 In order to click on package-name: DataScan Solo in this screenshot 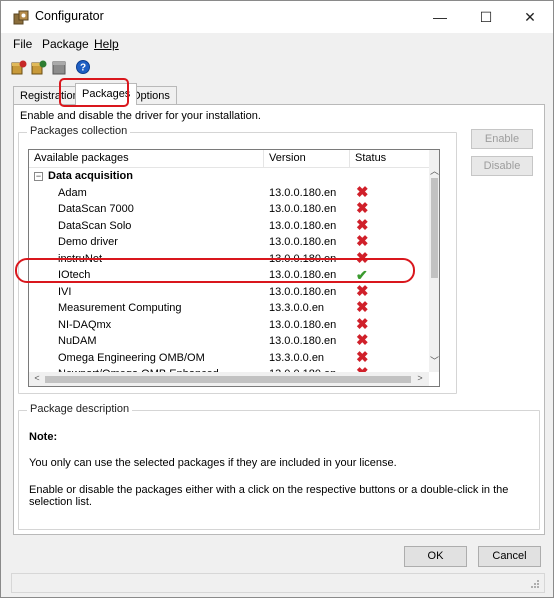, I will do `click(95, 225)`.